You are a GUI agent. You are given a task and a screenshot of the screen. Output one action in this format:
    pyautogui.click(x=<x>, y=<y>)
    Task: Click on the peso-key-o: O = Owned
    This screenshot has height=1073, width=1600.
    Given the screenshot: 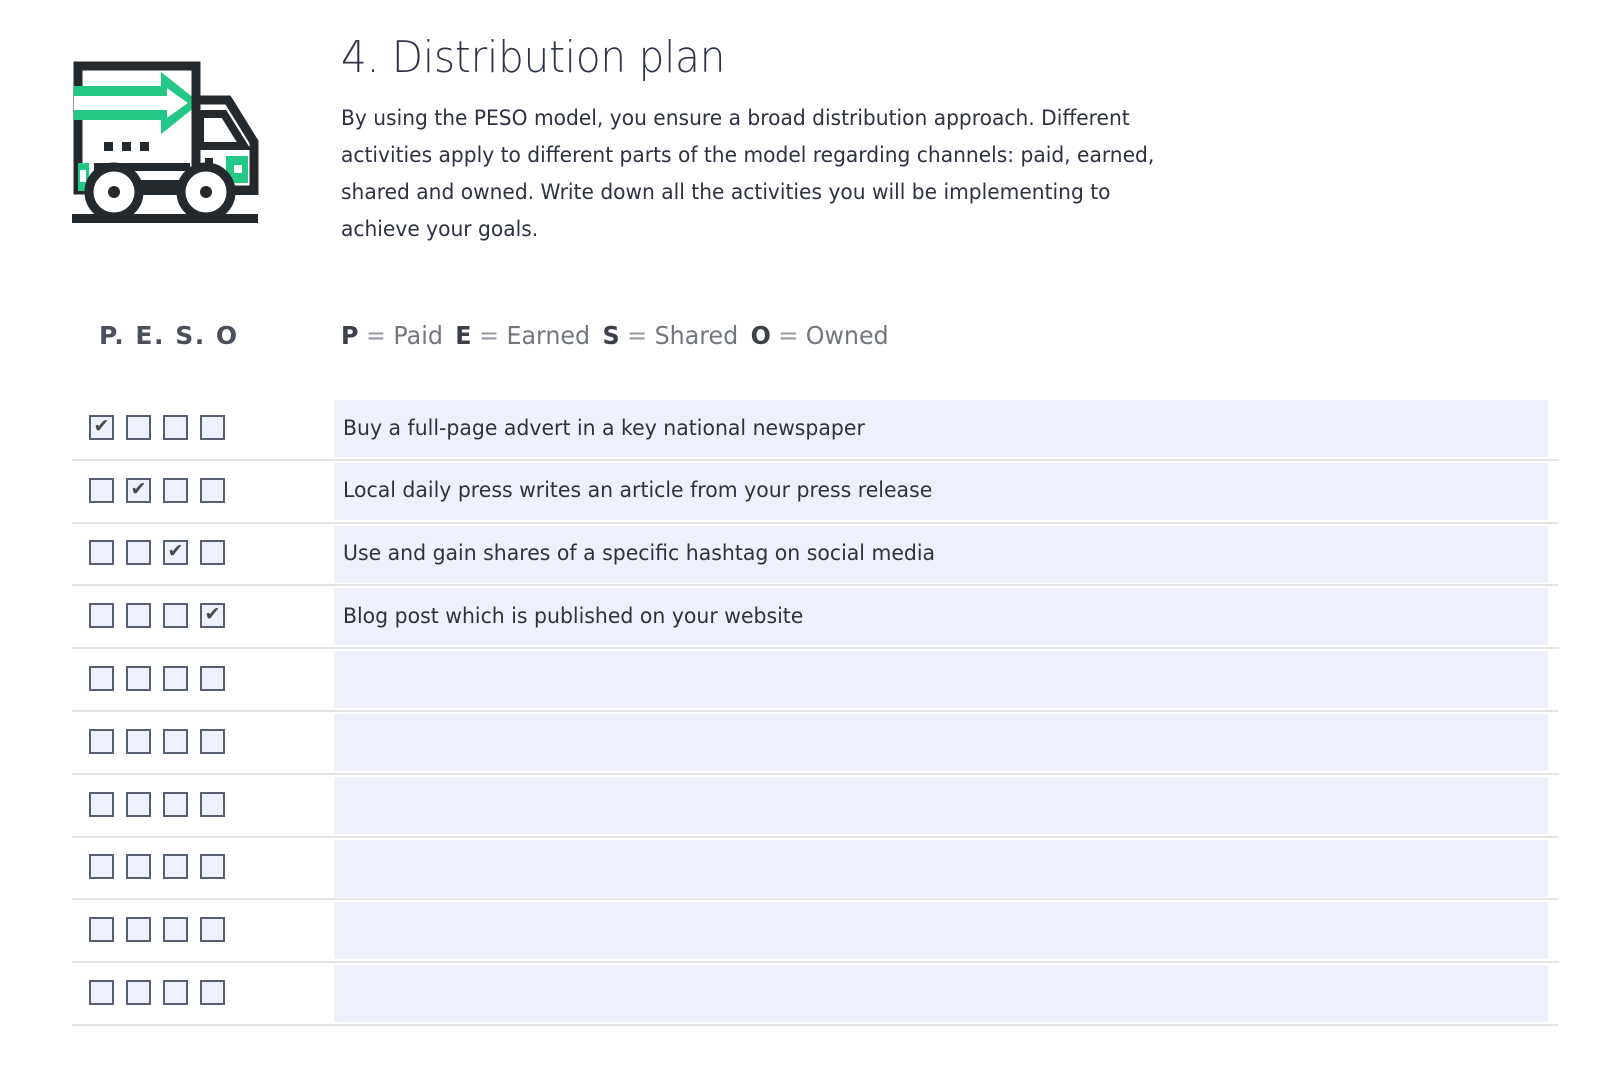 What is the action you would take?
    pyautogui.click(x=820, y=335)
    